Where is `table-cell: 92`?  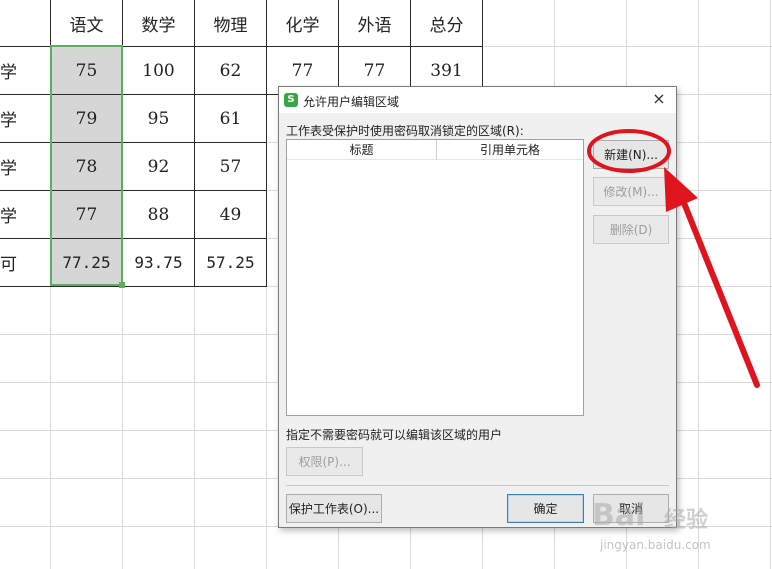
table-cell: 92 is located at coordinates (159, 167).